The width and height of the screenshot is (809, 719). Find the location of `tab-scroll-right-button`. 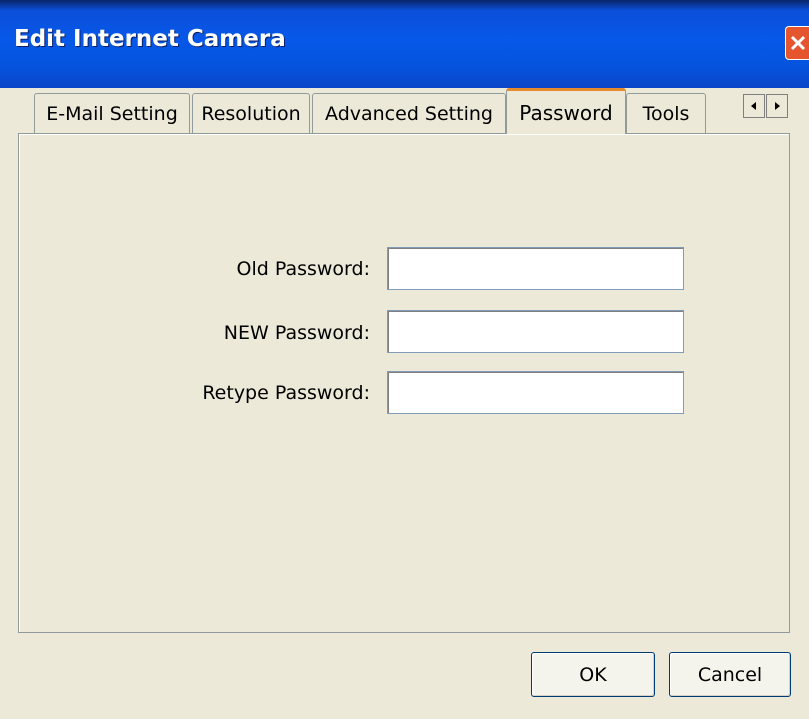

tab-scroll-right-button is located at coordinates (777, 106).